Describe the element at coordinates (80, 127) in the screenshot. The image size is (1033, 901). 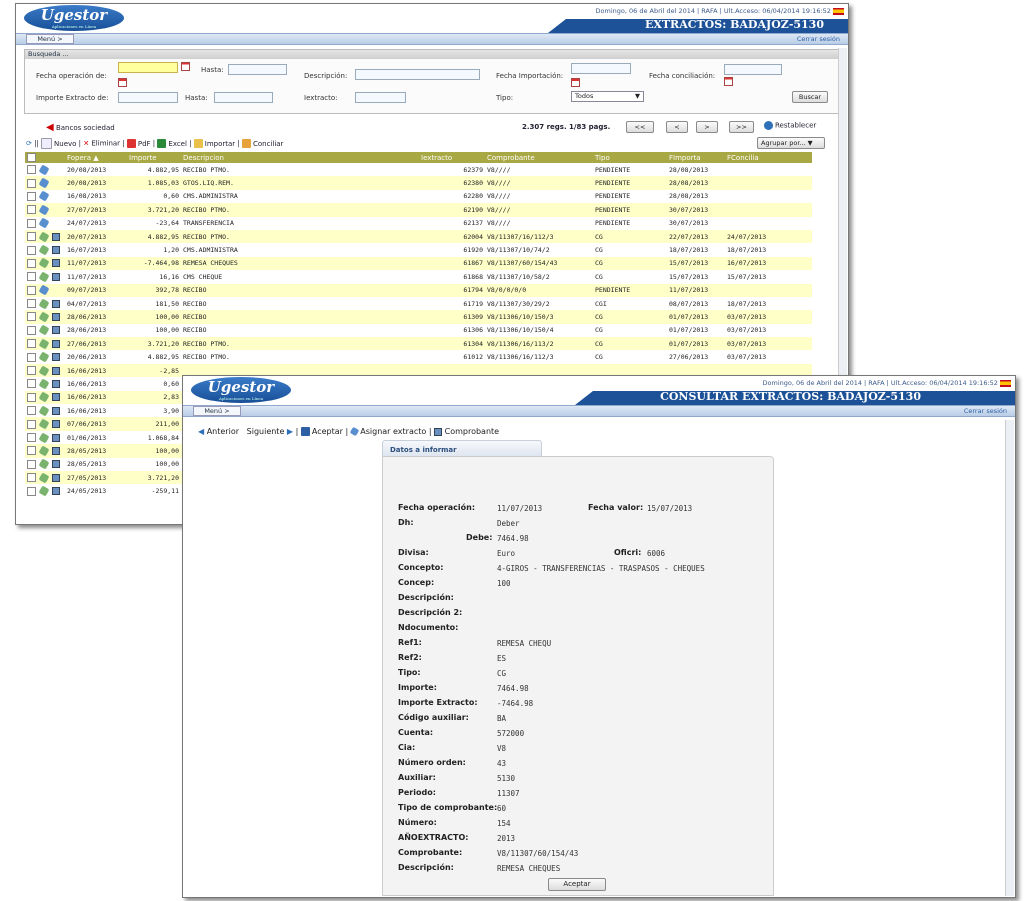
I see `bancos-sociedad-link: ◀ Bancos sociedad` at that location.